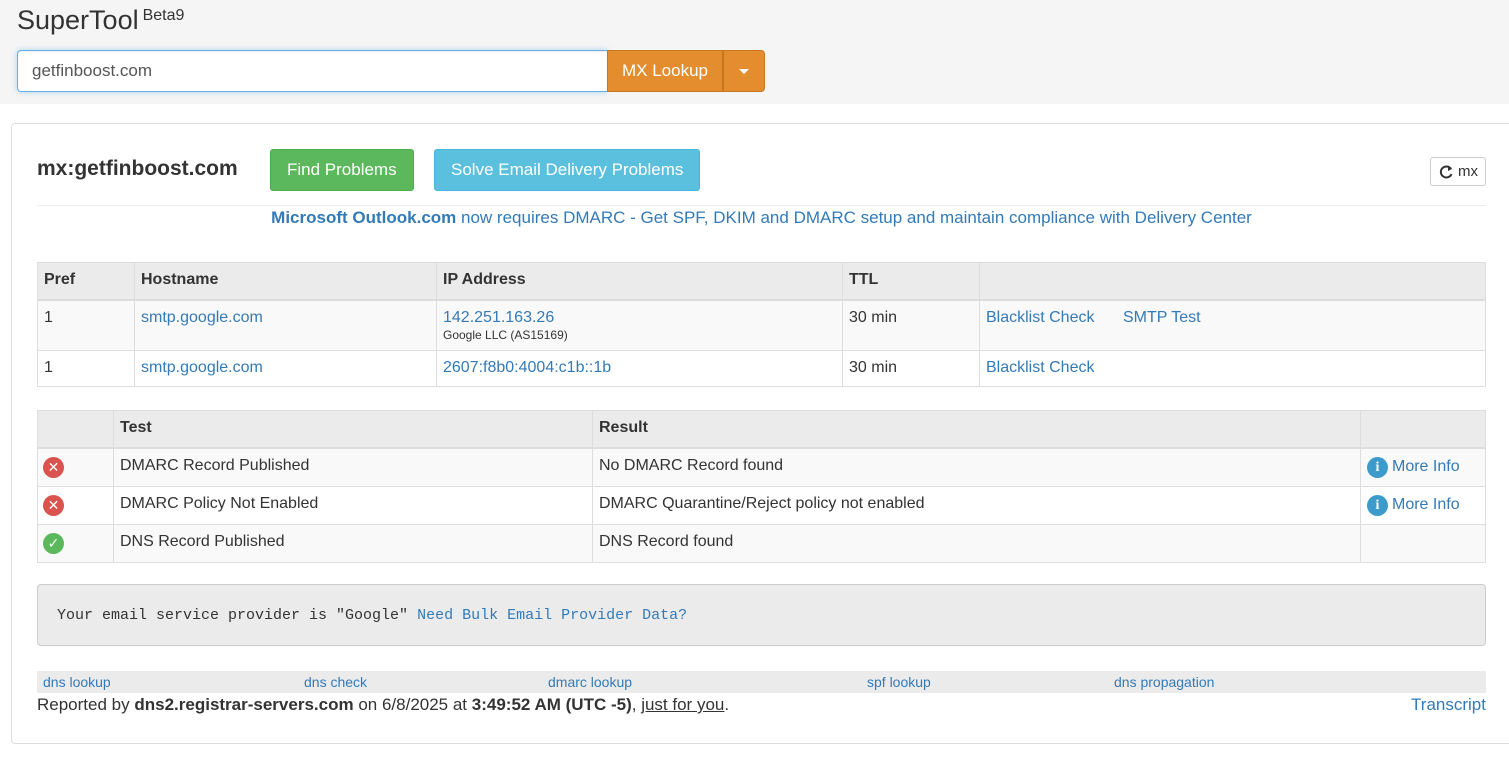  What do you see at coordinates (335, 682) in the screenshot?
I see `dns-check-link: dns check` at bounding box center [335, 682].